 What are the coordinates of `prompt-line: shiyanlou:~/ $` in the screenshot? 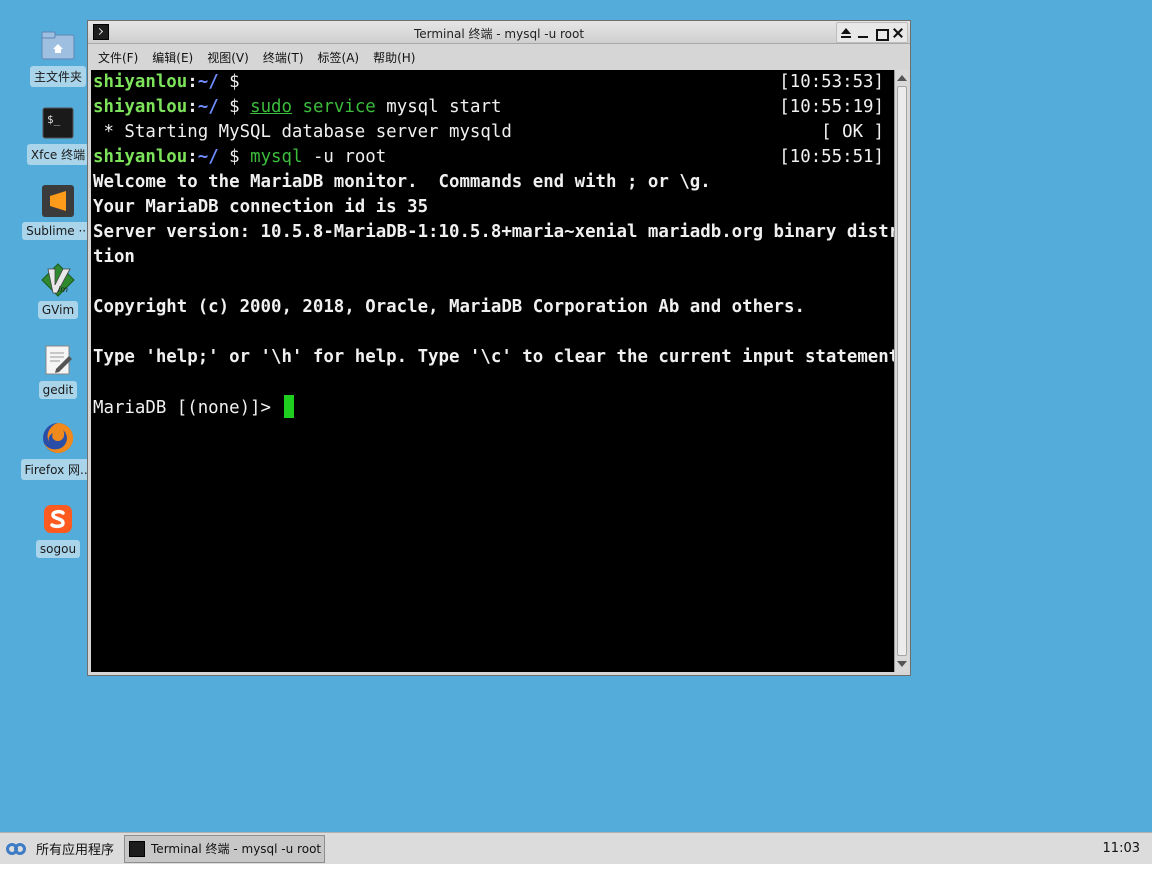 It's located at (166, 82).